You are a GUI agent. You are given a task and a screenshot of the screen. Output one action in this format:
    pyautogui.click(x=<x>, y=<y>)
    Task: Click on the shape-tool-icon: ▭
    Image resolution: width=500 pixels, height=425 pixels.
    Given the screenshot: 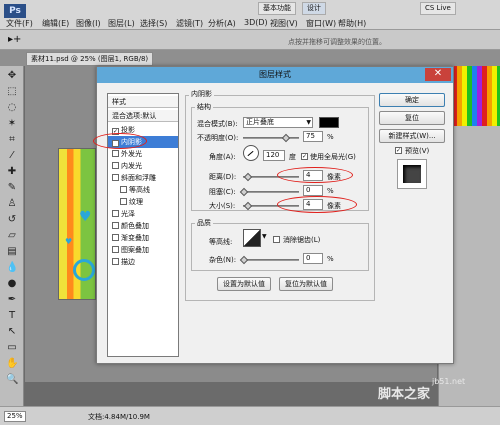 What is the action you would take?
    pyautogui.click(x=12, y=348)
    